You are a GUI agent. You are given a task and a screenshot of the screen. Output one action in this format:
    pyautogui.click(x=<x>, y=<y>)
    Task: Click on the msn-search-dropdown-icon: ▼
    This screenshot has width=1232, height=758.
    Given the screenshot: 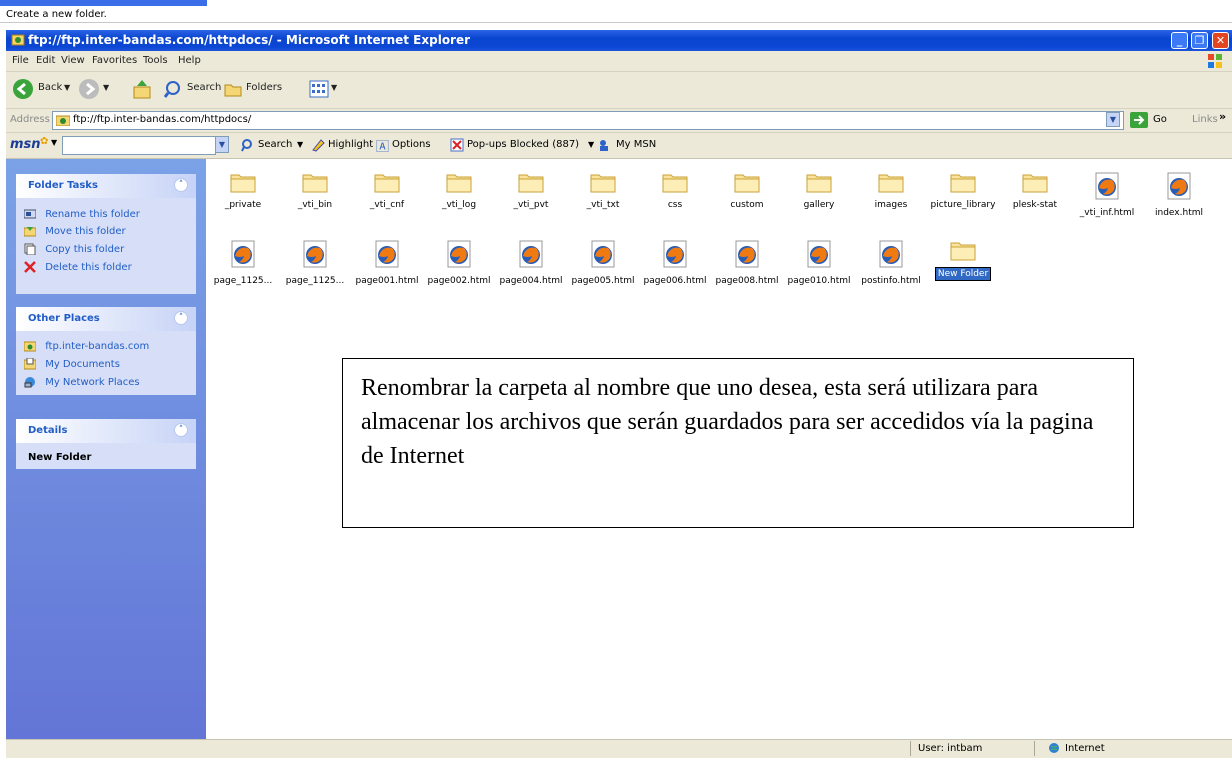 What is the action you would take?
    pyautogui.click(x=222, y=144)
    